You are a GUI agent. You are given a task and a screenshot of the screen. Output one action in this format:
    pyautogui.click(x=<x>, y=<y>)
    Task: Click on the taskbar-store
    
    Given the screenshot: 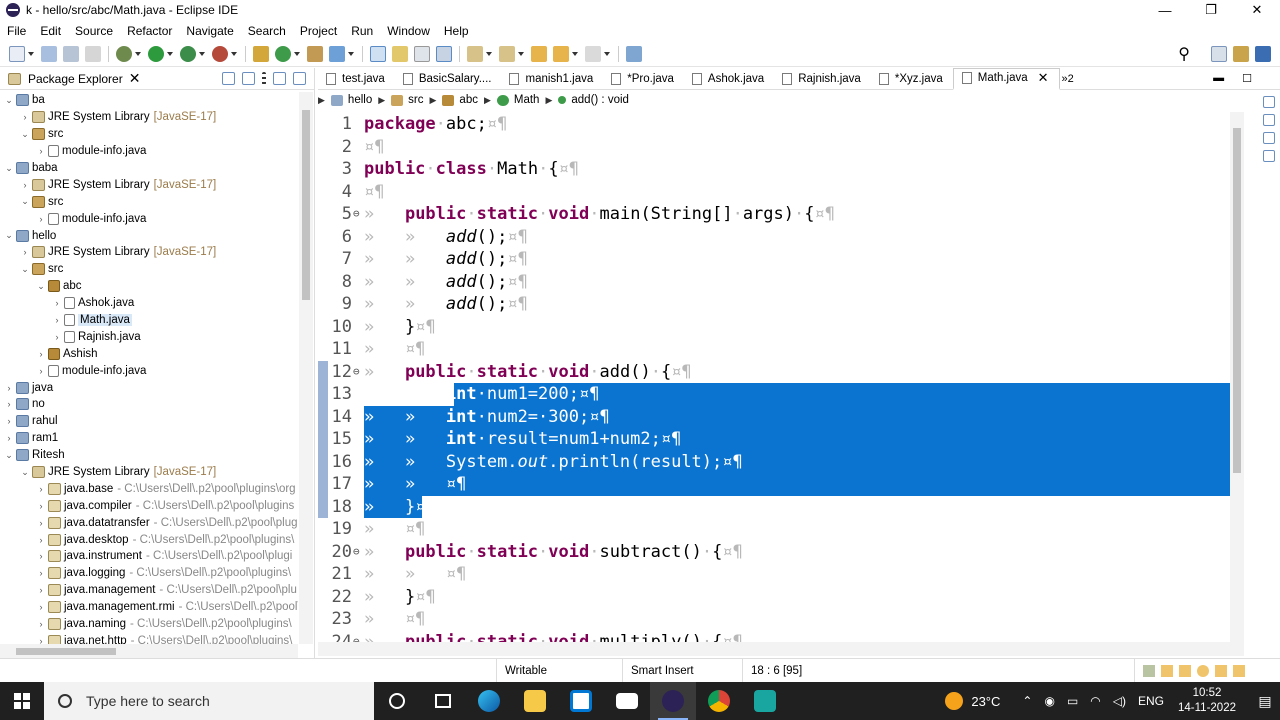 What is the action you would take?
    pyautogui.click(x=581, y=701)
    